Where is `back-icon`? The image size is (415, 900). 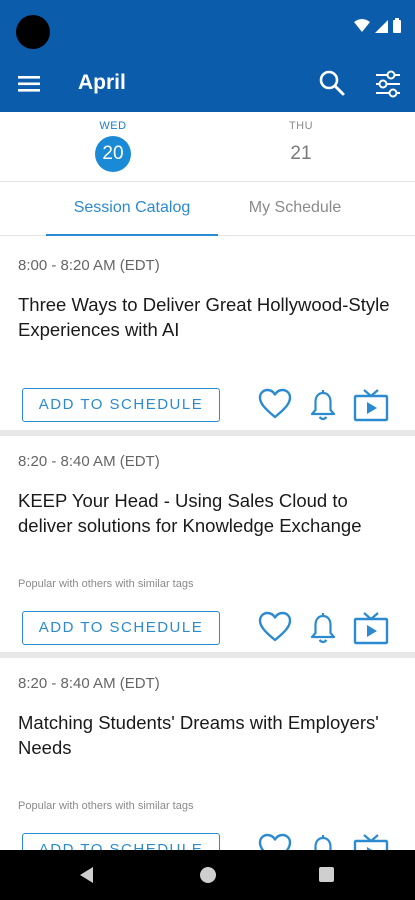 back-icon is located at coordinates (86, 875).